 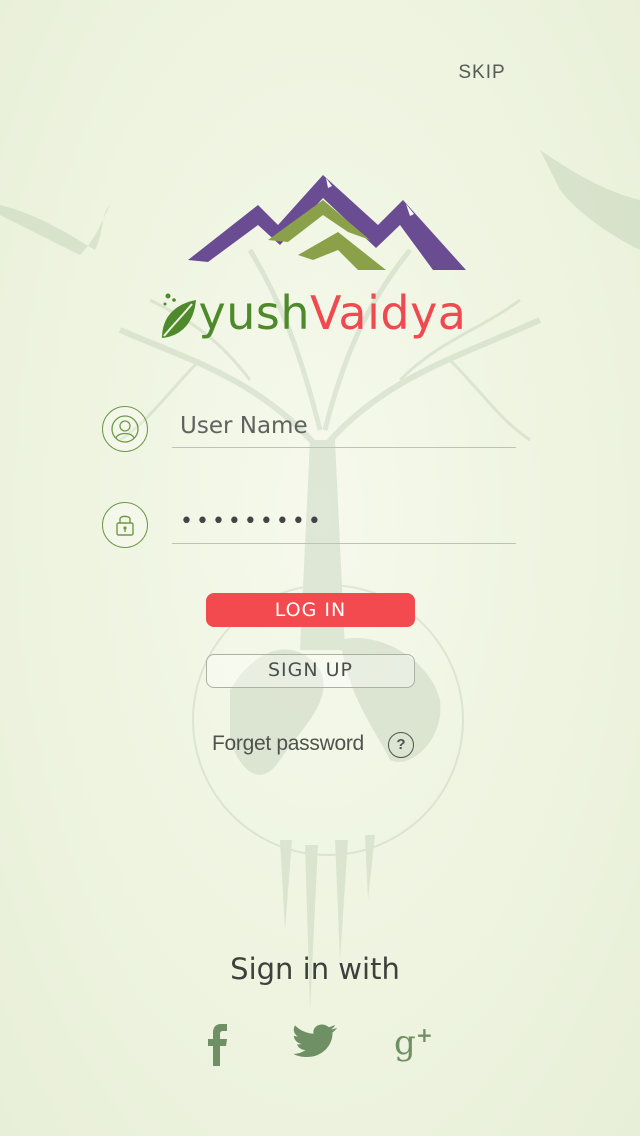 I want to click on brand-letter-v: V, so click(x=324, y=313).